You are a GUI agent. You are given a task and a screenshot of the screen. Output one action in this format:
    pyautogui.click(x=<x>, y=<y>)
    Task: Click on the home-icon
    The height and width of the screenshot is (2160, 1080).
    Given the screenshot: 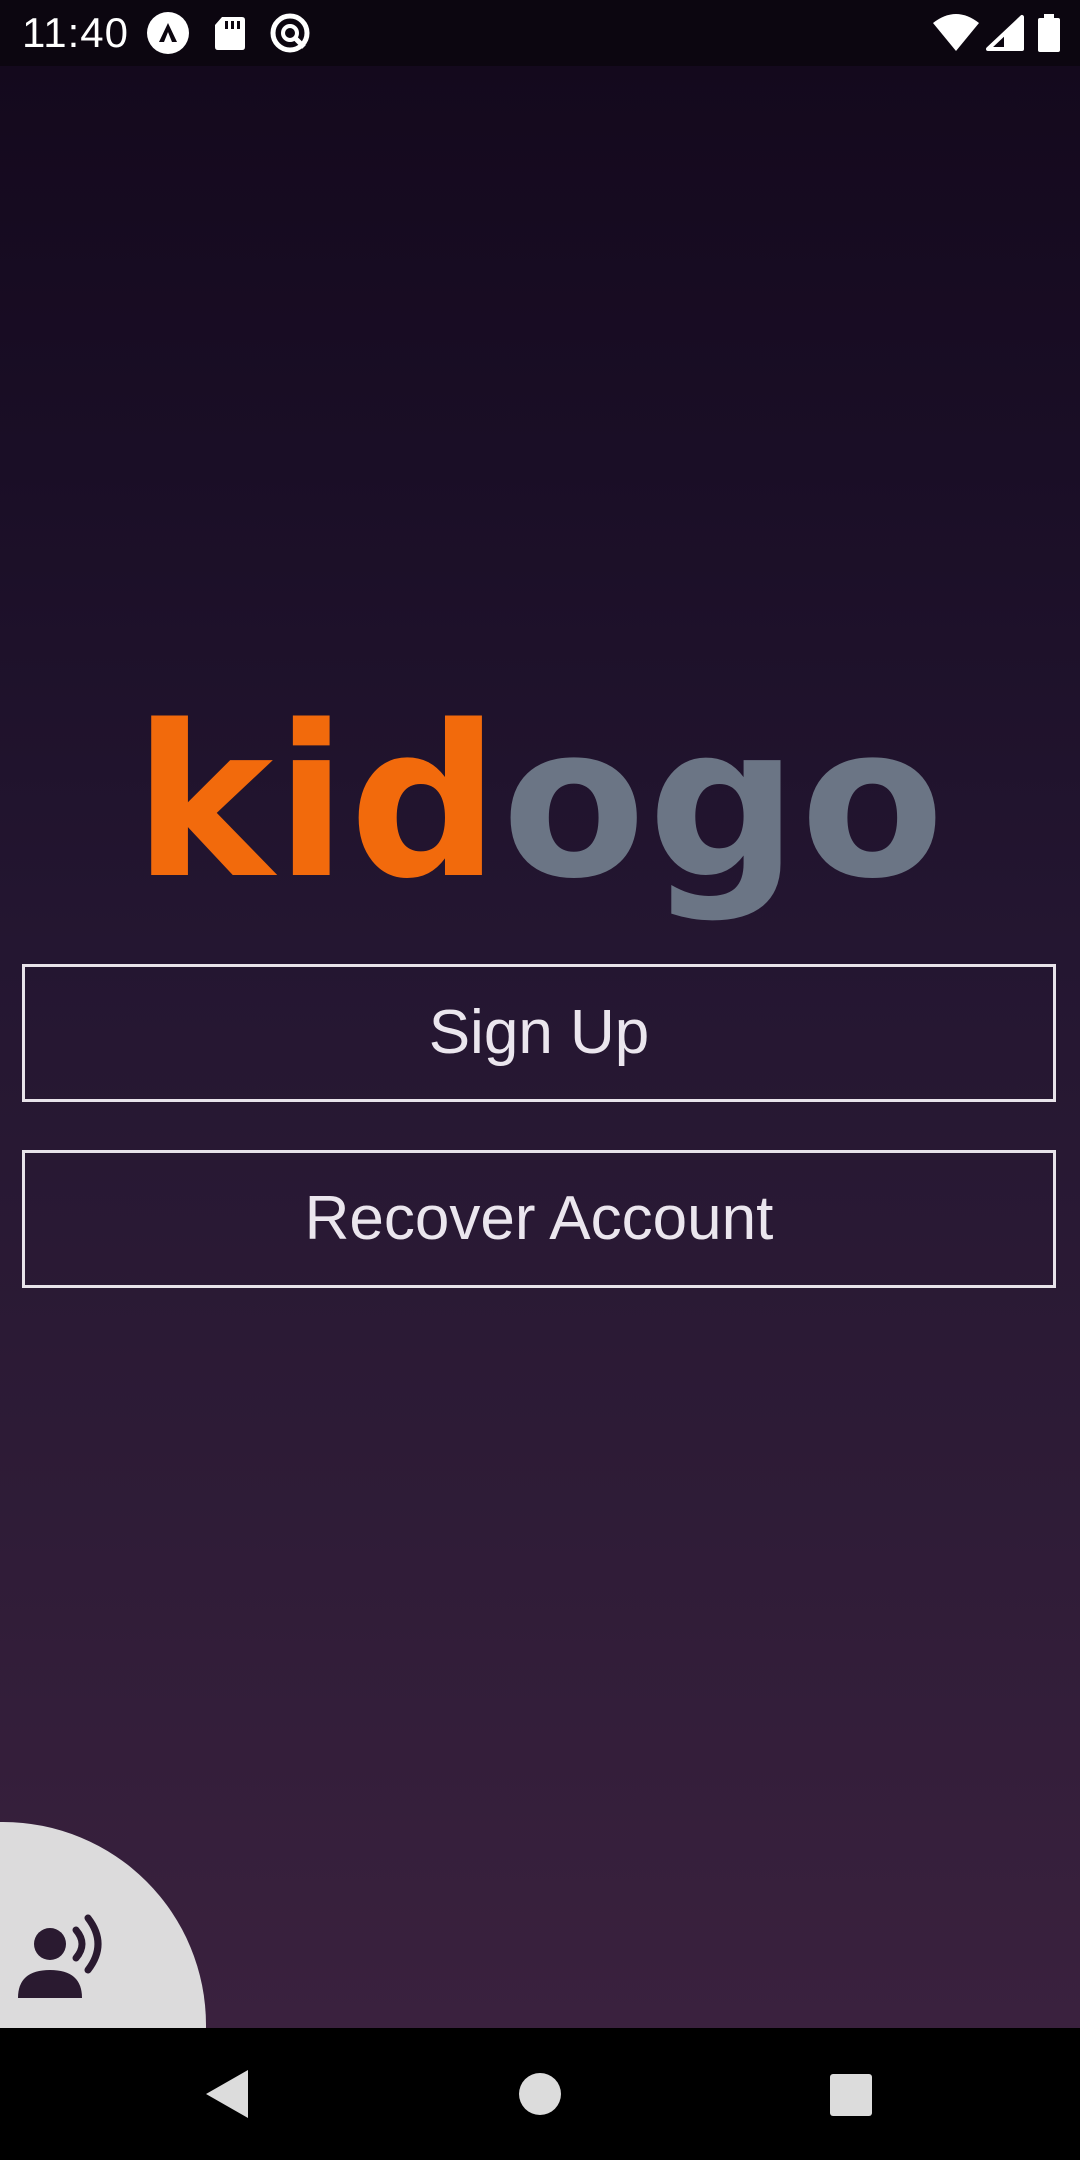 What is the action you would take?
    pyautogui.click(x=540, y=2094)
    